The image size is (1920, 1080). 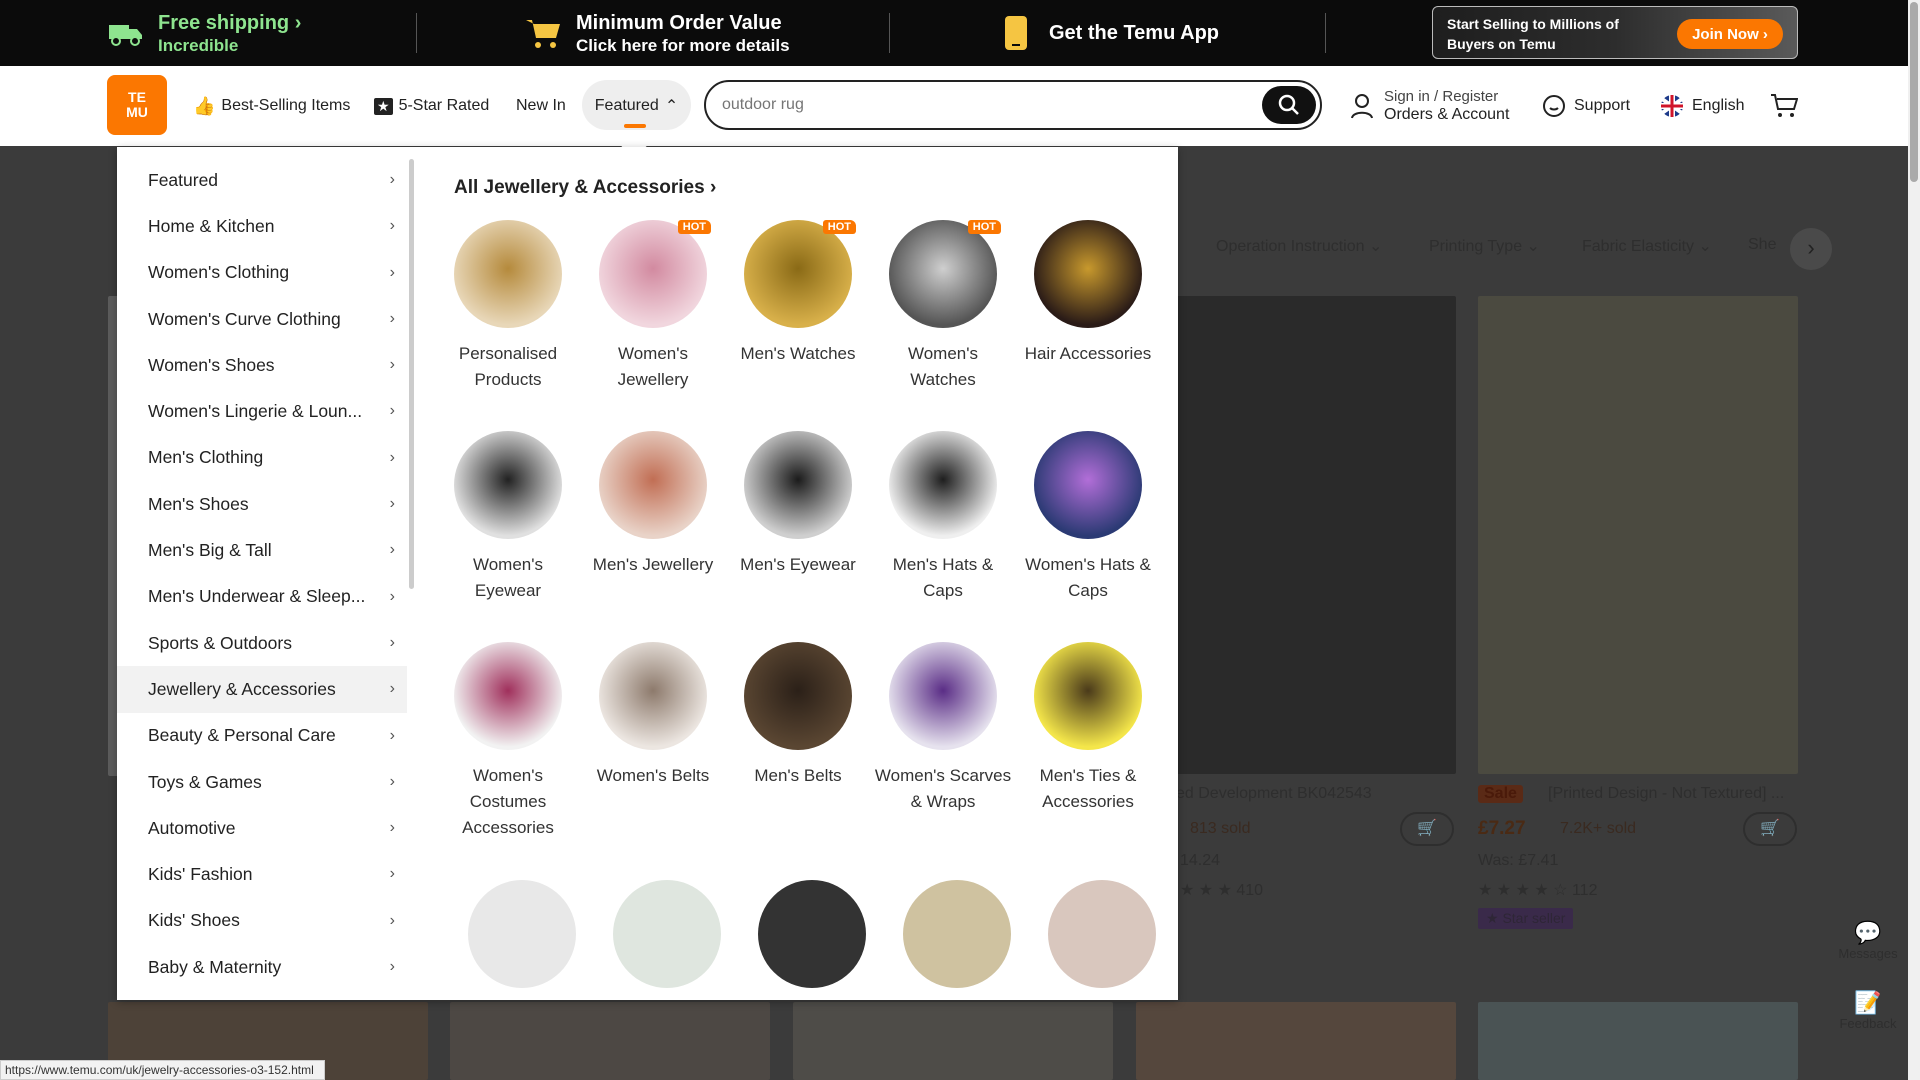 I want to click on subcategory-item: Women's Belts, so click(x=653, y=715).